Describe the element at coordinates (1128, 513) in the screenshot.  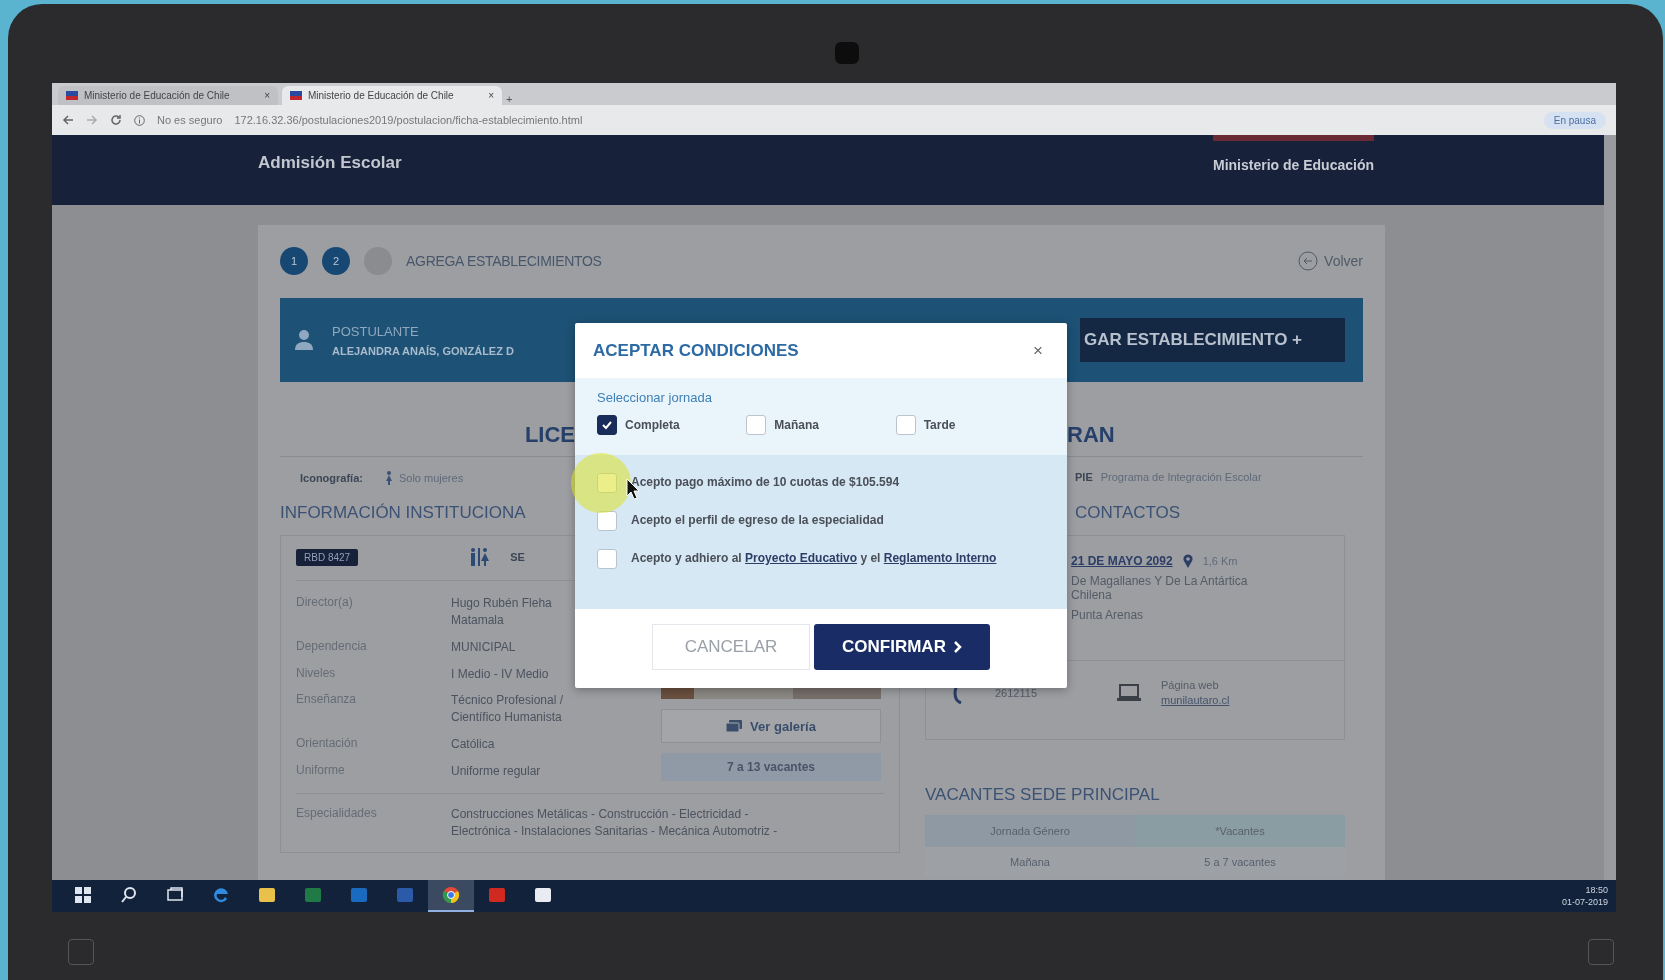
I see `section-title: CONTACTOS` at that location.